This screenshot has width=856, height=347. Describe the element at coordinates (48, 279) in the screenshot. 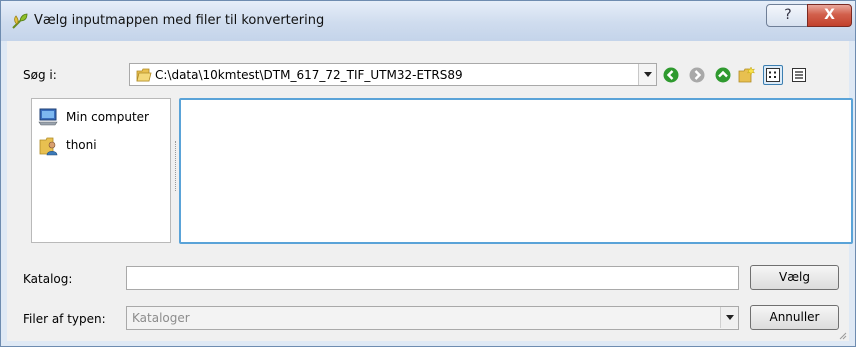

I see `katalog-label: Katalog:` at that location.